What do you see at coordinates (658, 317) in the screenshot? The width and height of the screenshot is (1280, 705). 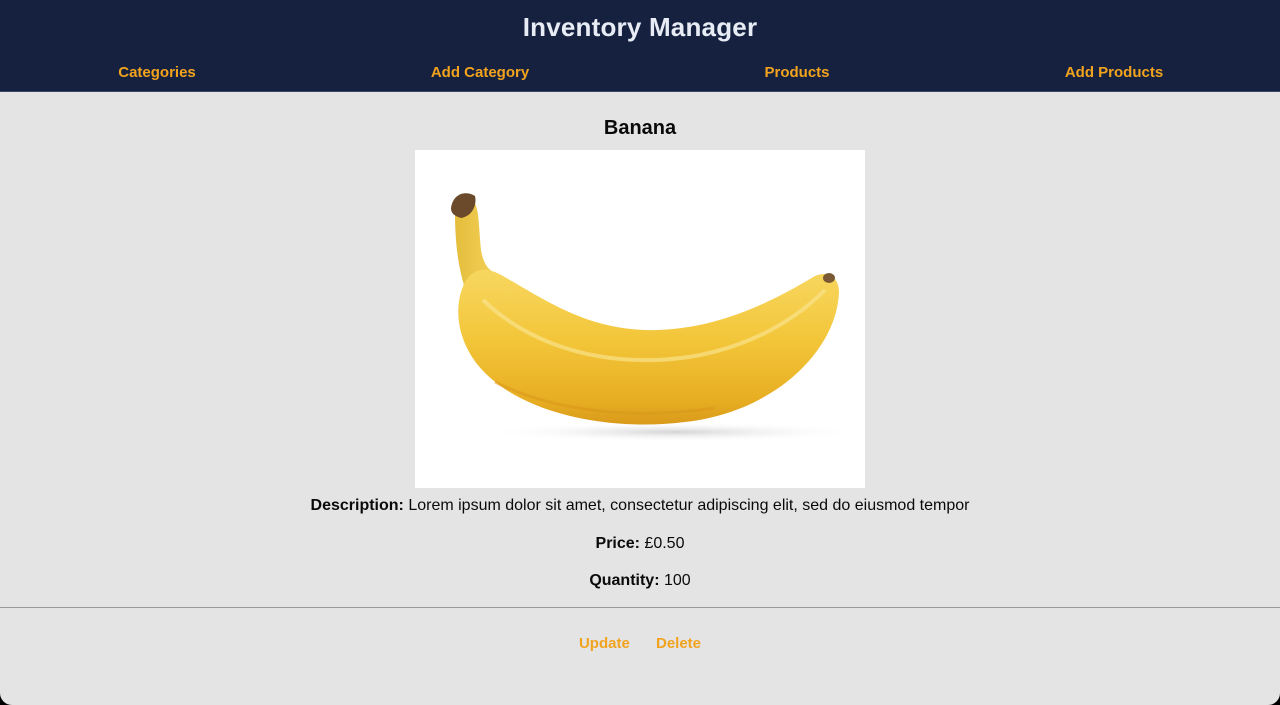 I see `banana-image` at bounding box center [658, 317].